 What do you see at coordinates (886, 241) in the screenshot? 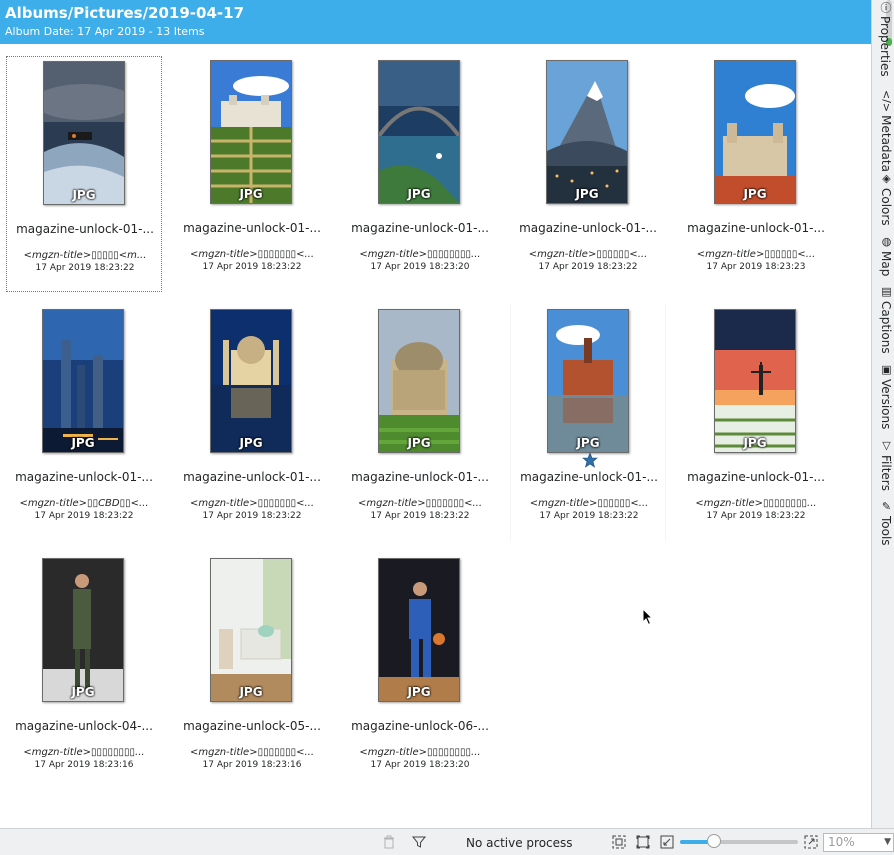
I see `globe-icon: ◍` at bounding box center [886, 241].